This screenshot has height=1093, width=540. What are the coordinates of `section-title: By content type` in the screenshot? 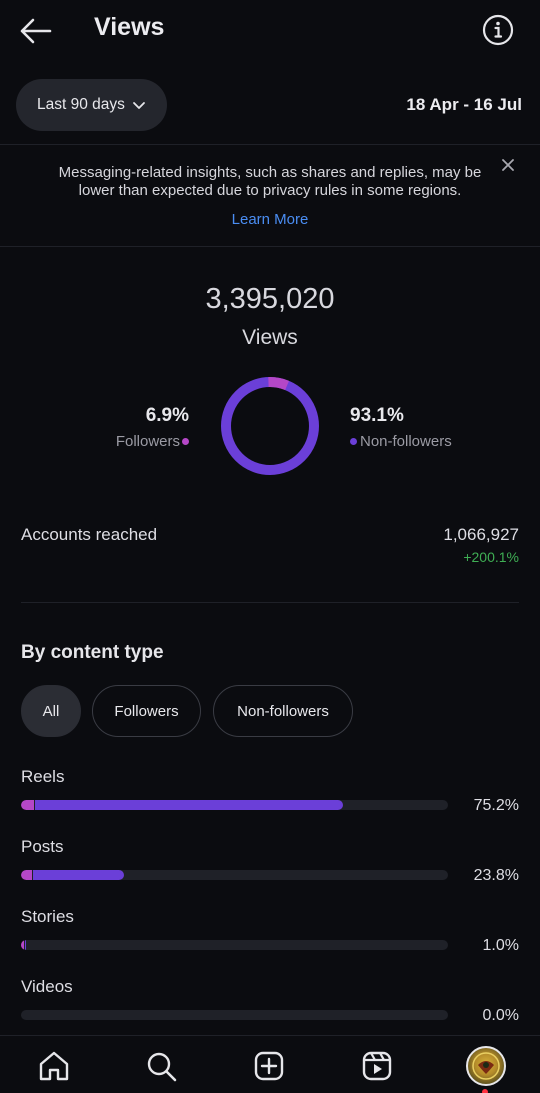 It's located at (92, 652).